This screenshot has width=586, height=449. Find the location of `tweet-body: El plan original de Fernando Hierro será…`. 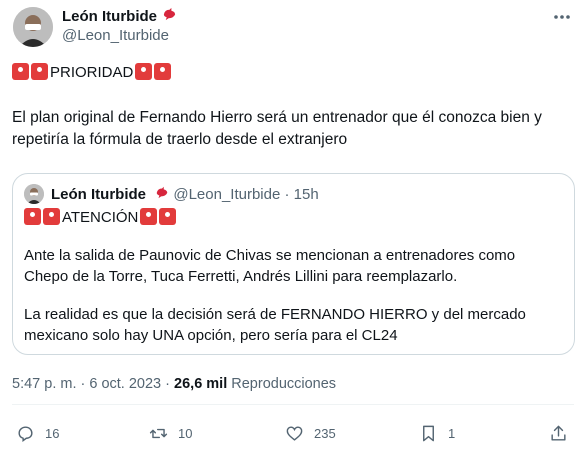

tweet-body: El plan original de Fernando Hierro será… is located at coordinates (277, 128).